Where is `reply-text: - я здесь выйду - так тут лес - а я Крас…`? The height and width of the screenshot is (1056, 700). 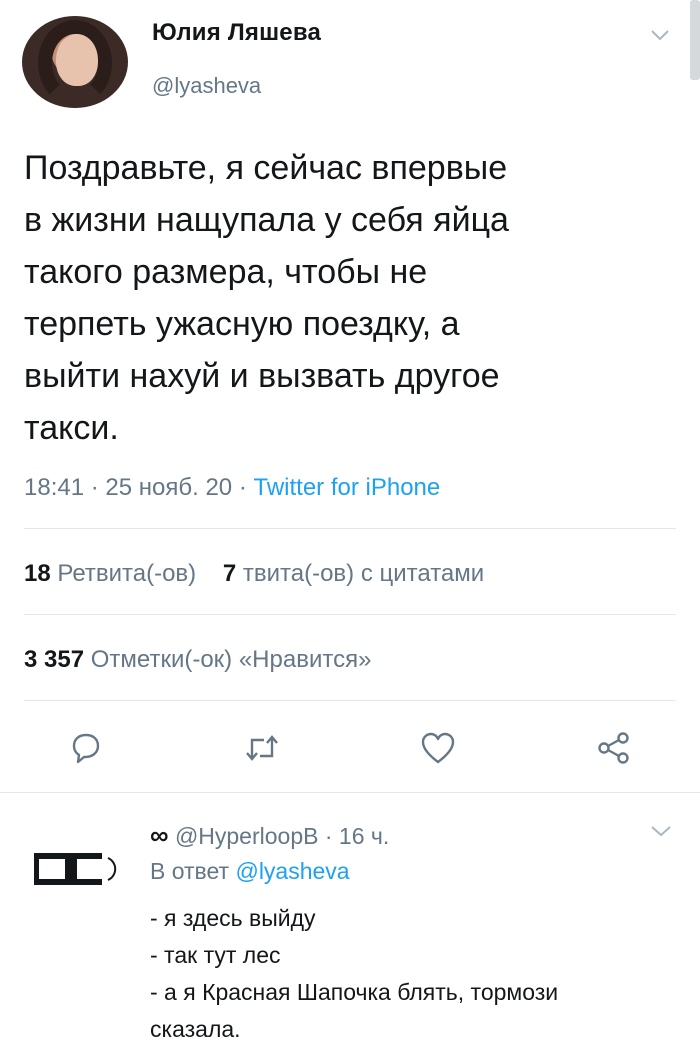
reply-text: - я здесь выйду - так тут лес - а я Крас… is located at coordinates (354, 973).